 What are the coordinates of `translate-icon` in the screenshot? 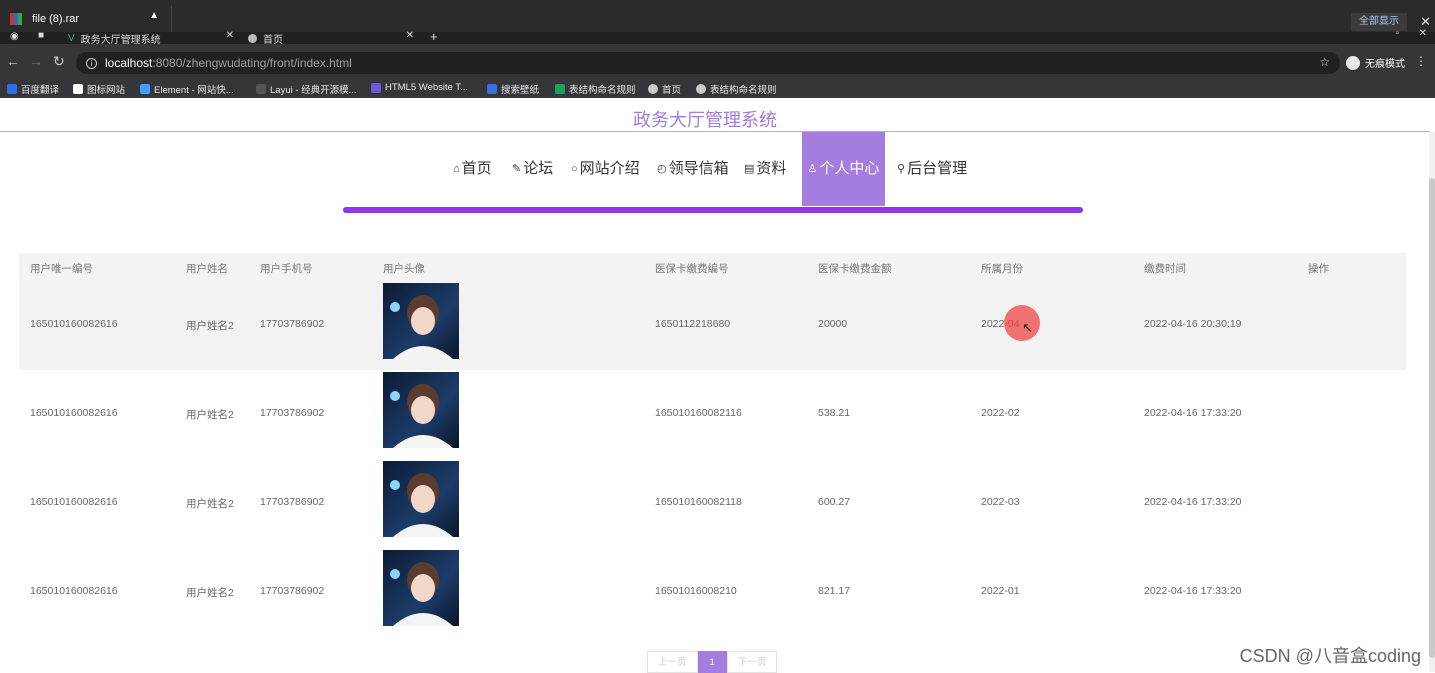 It's located at (12, 89).